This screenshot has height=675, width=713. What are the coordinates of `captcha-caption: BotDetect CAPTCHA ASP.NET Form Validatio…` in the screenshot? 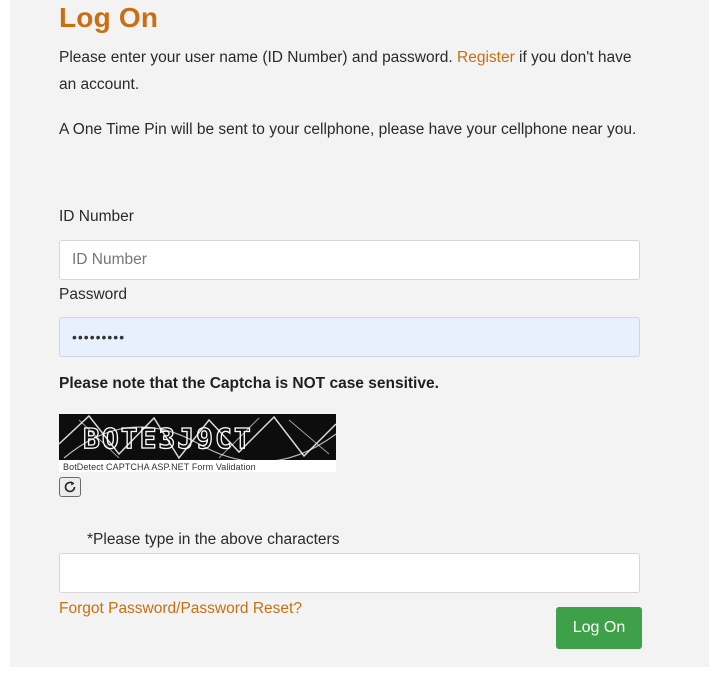 It's located at (159, 467).